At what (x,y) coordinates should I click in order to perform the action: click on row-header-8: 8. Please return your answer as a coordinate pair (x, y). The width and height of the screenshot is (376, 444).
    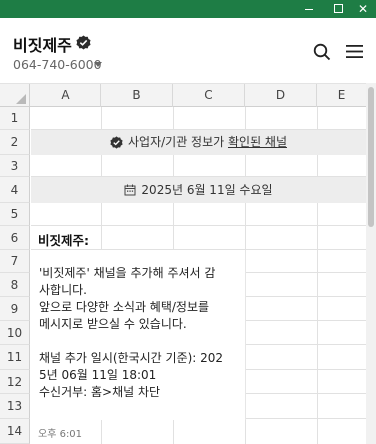
    Looking at the image, I should click on (15, 285).